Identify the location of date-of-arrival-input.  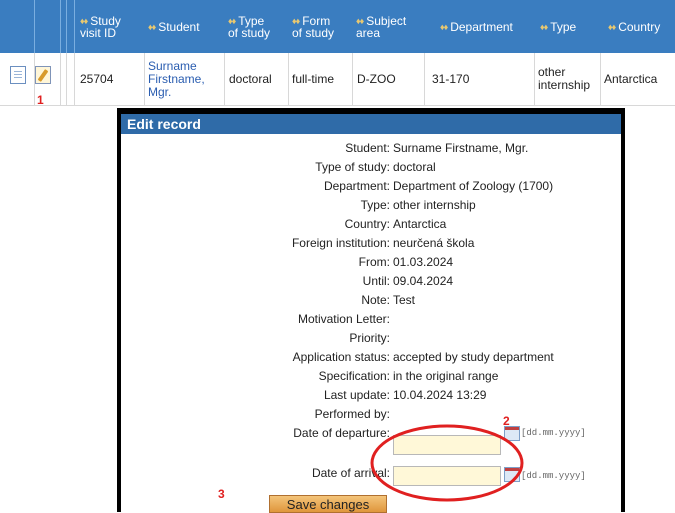
(447, 476).